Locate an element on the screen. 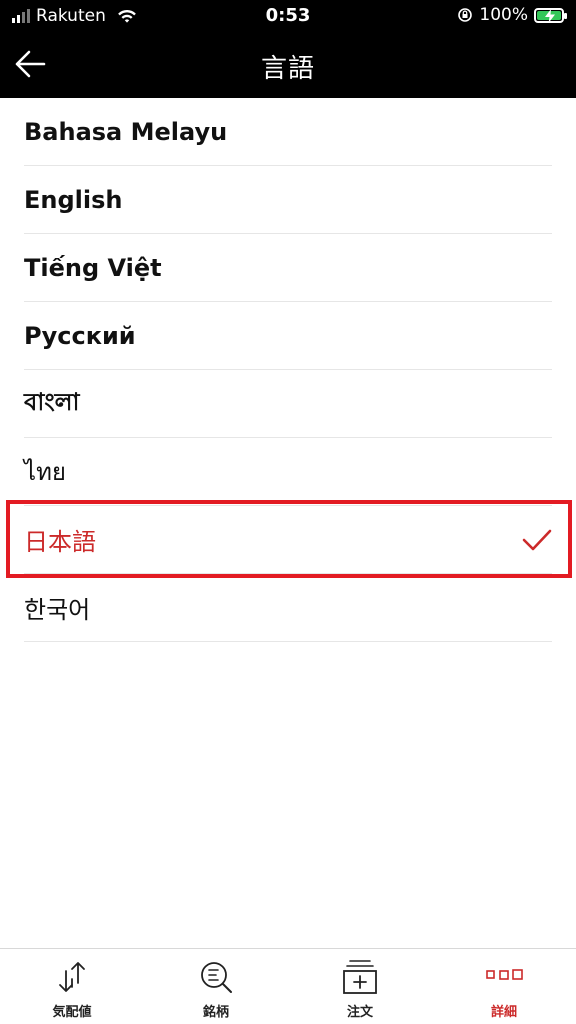  status-bar: Rakuten 0:53 100% is located at coordinates (288, 16).